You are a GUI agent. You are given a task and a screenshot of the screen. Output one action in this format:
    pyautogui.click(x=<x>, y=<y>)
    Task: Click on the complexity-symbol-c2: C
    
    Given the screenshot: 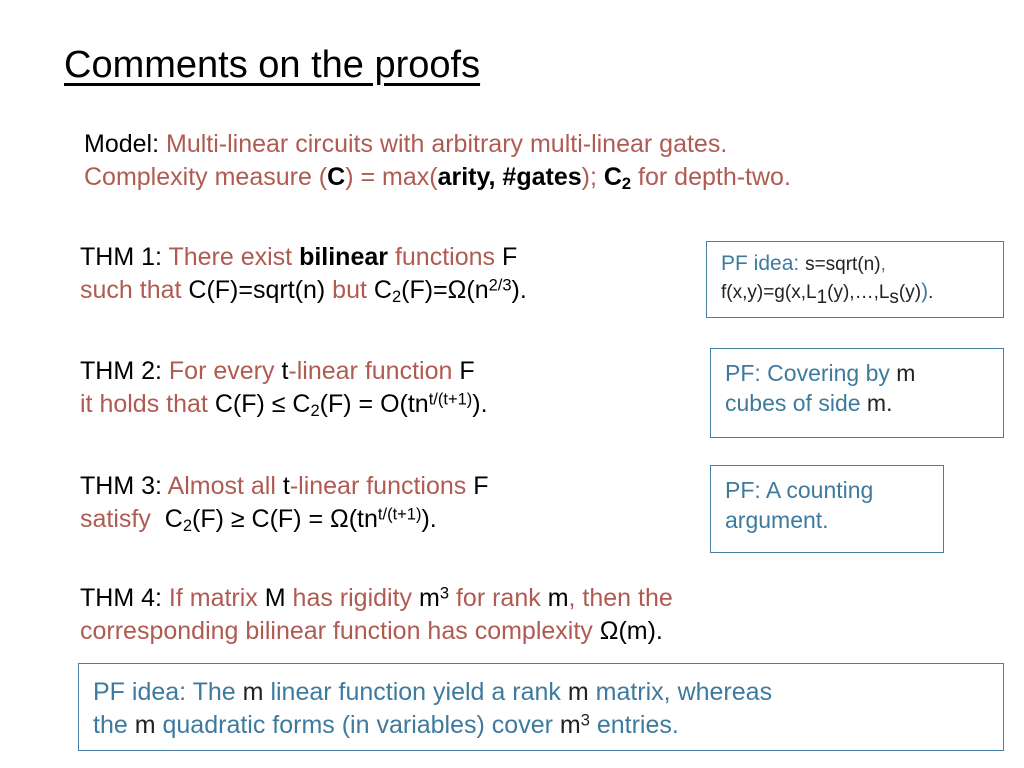 What is the action you would take?
    pyautogui.click(x=612, y=176)
    